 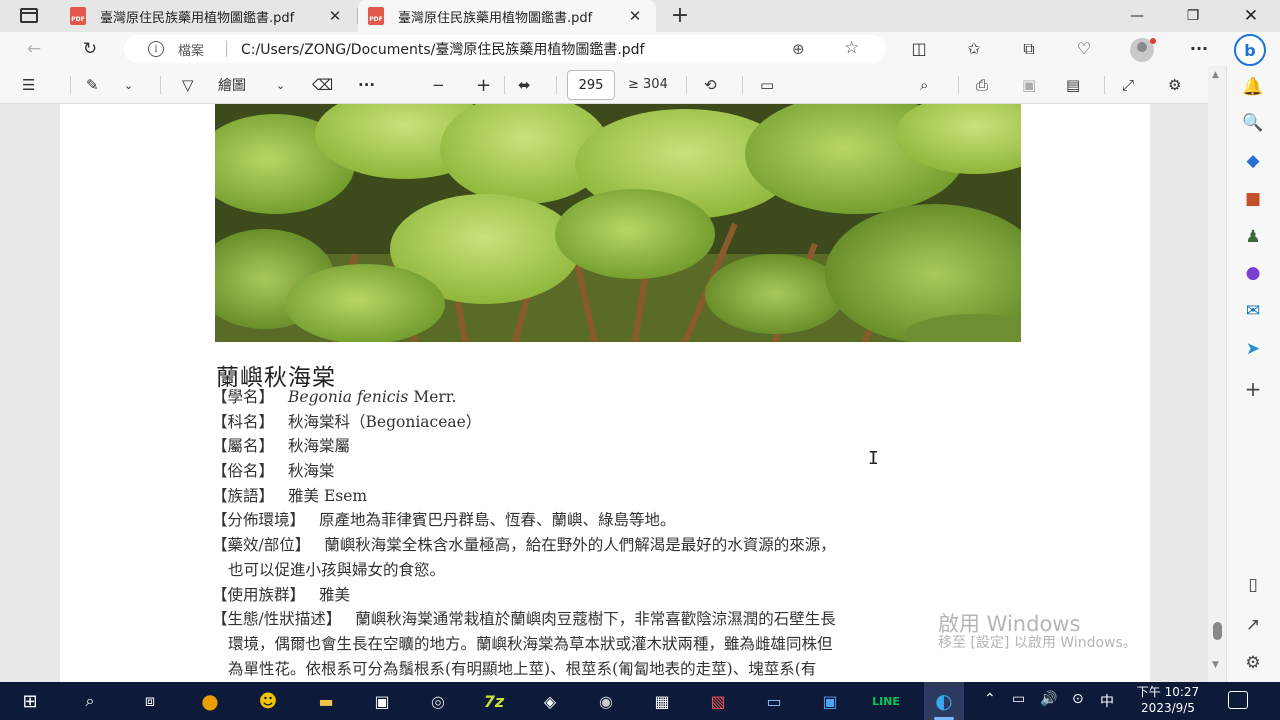 I want to click on network-icon: ▭, so click(x=1018, y=699).